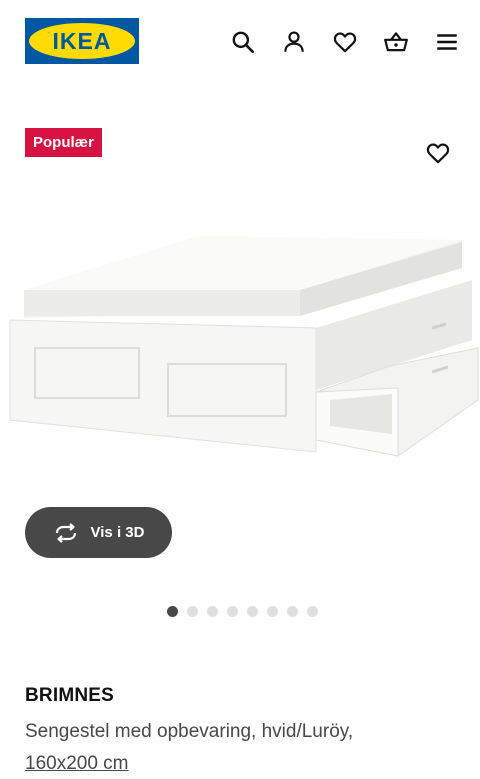 Image resolution: width=480 pixels, height=779 pixels. I want to click on search-button, so click(243, 42).